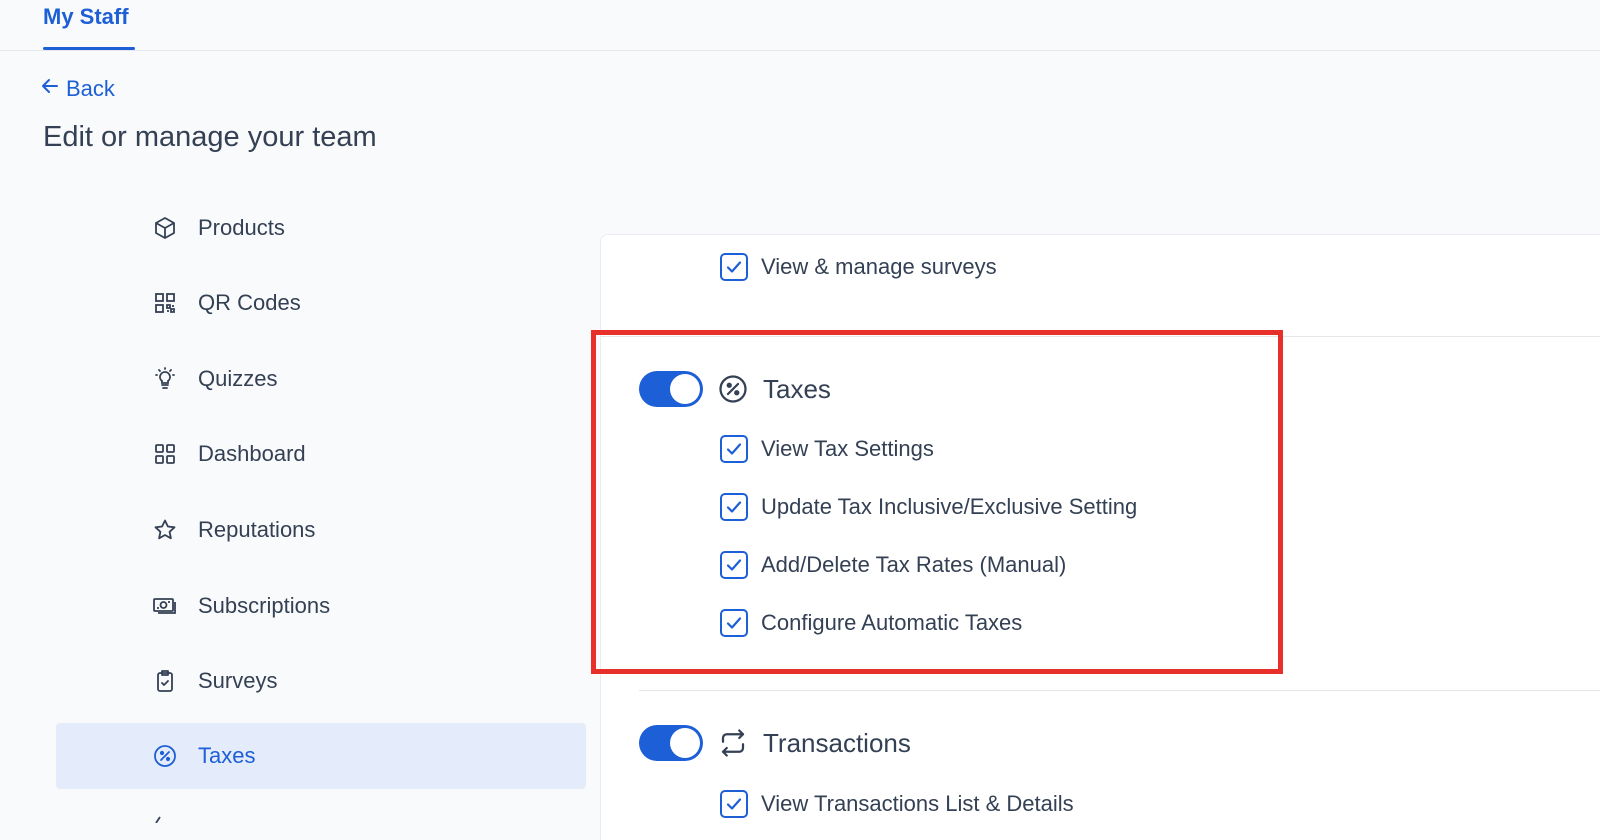  What do you see at coordinates (86, 17) in the screenshot?
I see `tab-my-staff: My Staff` at bounding box center [86, 17].